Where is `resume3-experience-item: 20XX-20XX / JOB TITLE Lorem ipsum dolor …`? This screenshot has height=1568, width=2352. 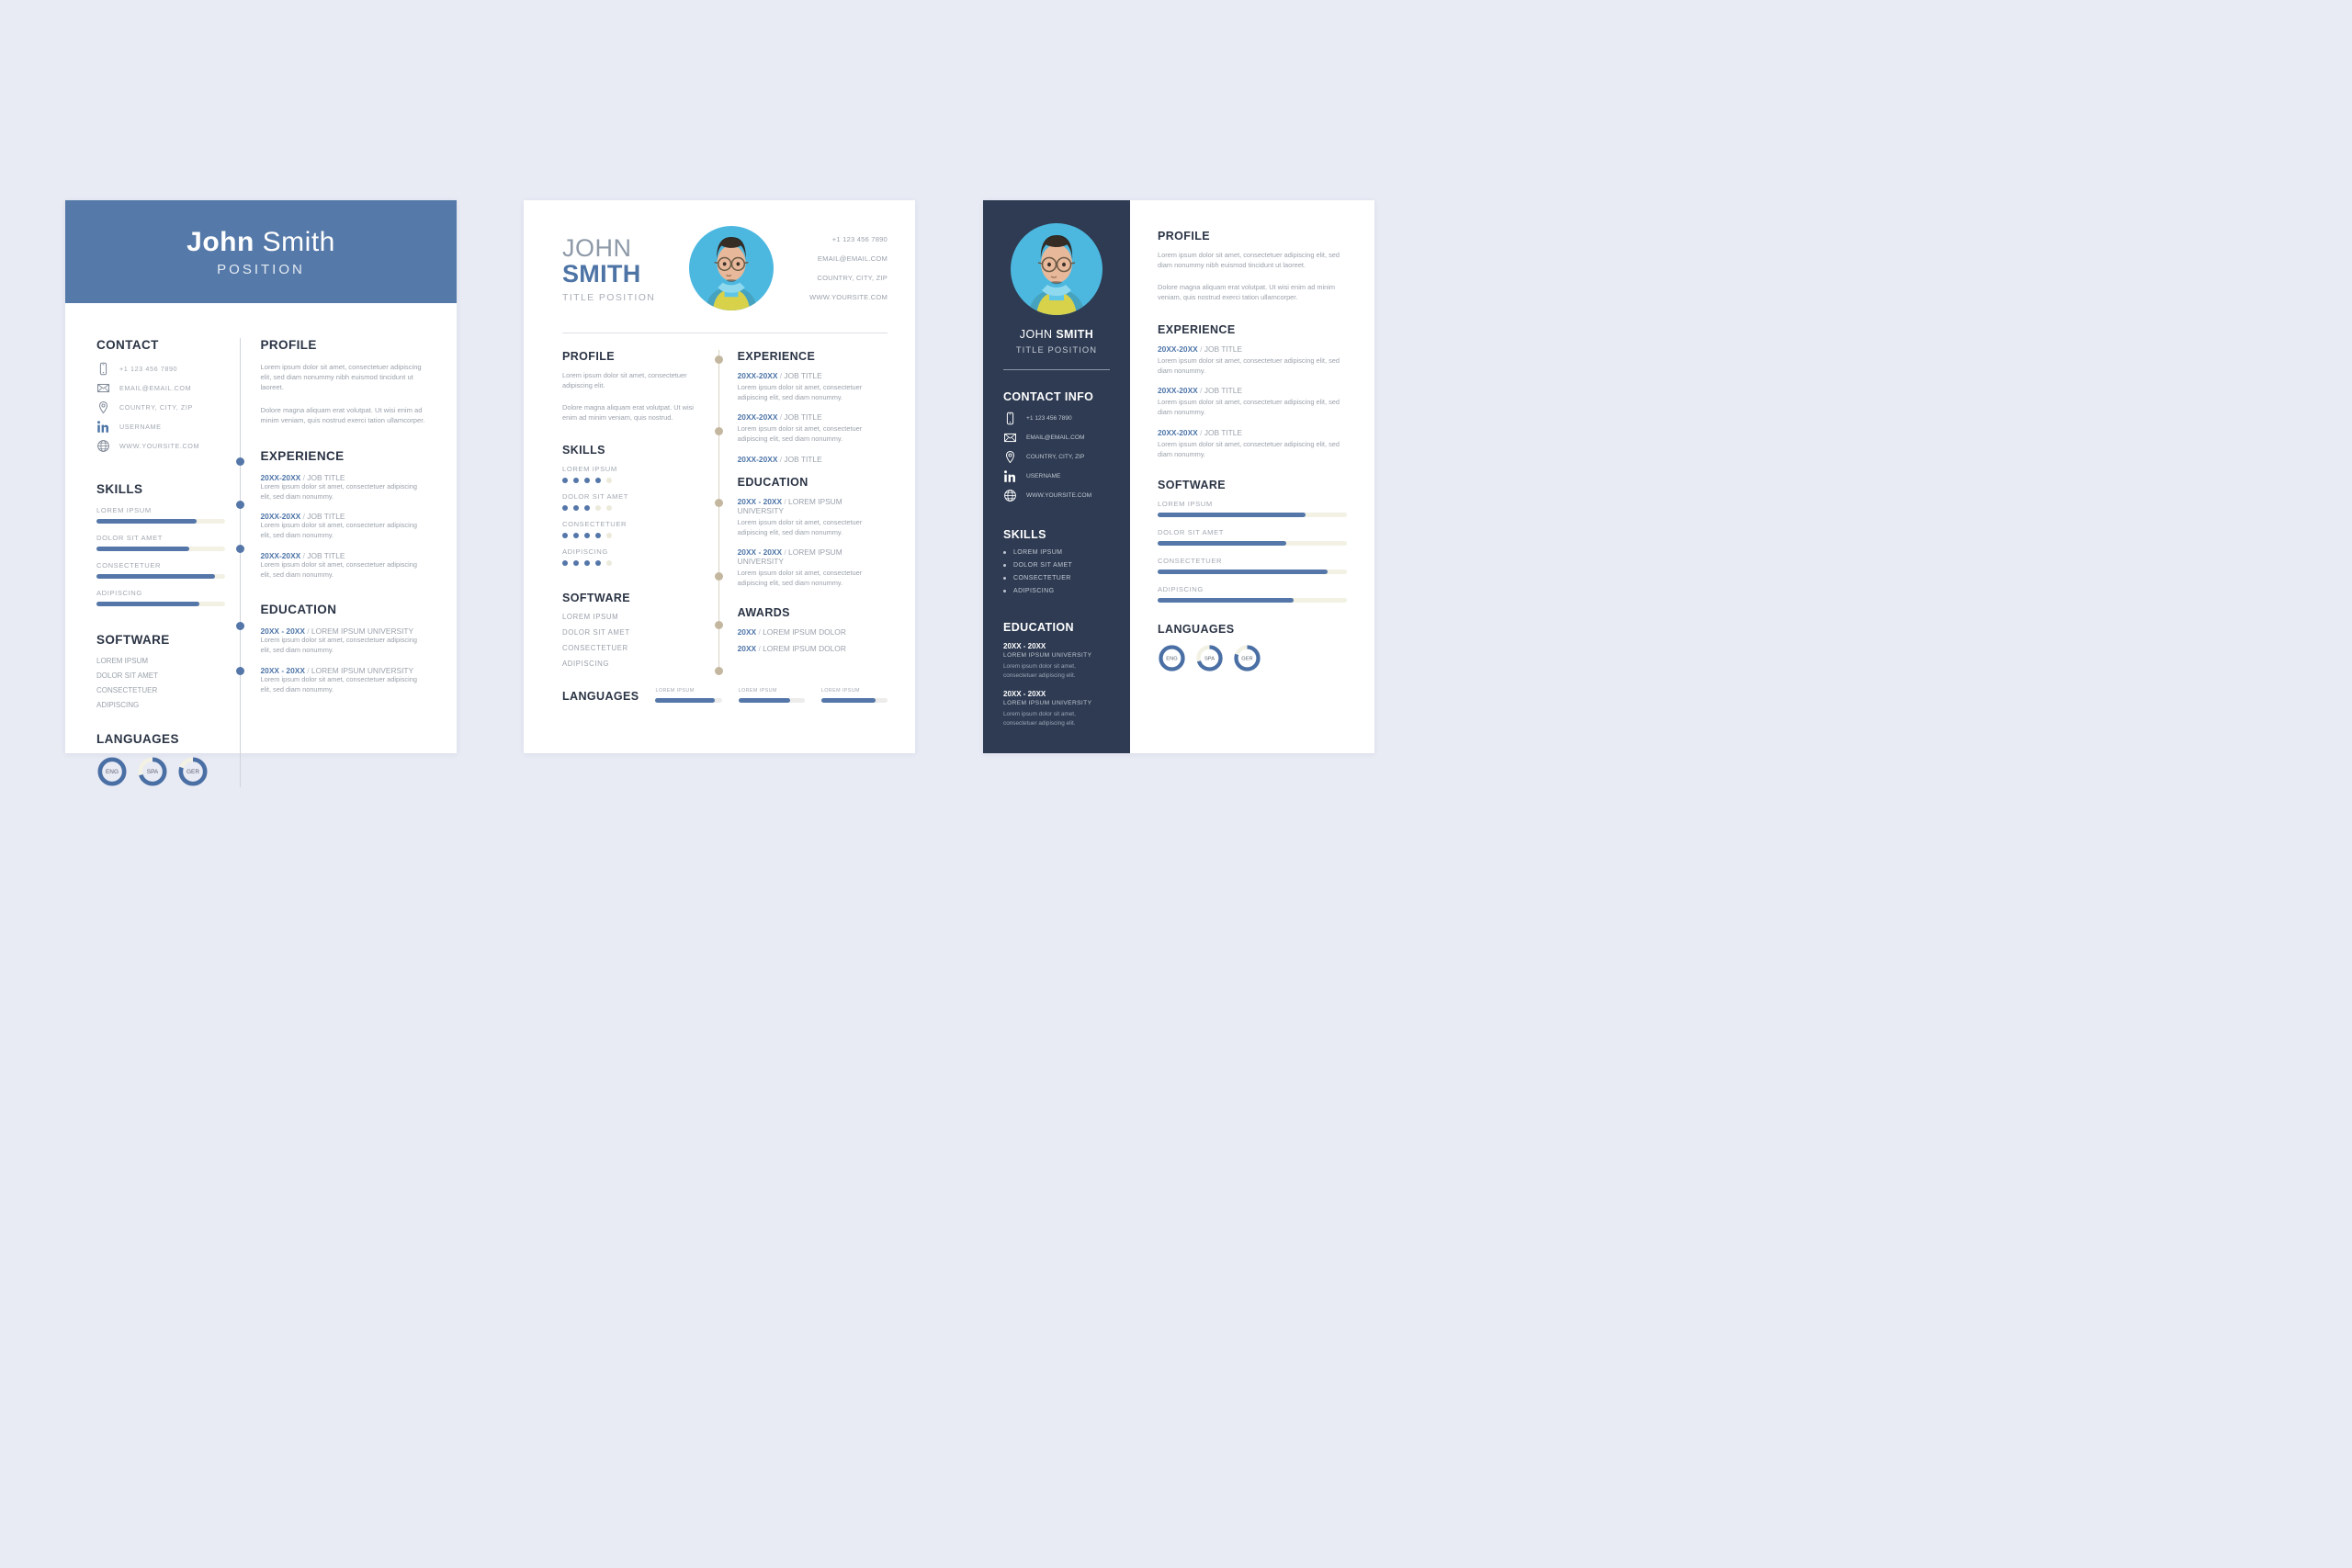 resume3-experience-item: 20XX-20XX / JOB TITLE Lorem ipsum dolor … is located at coordinates (1252, 402).